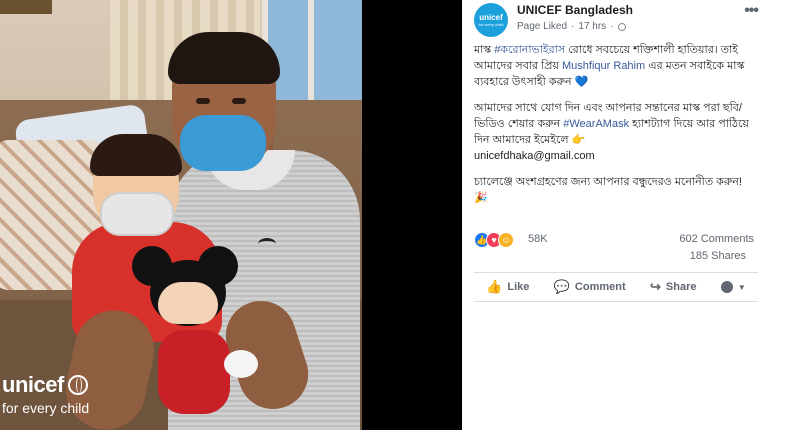 This screenshot has width=792, height=430. Describe the element at coordinates (188, 303) in the screenshot. I see `plush-toy-face` at that location.